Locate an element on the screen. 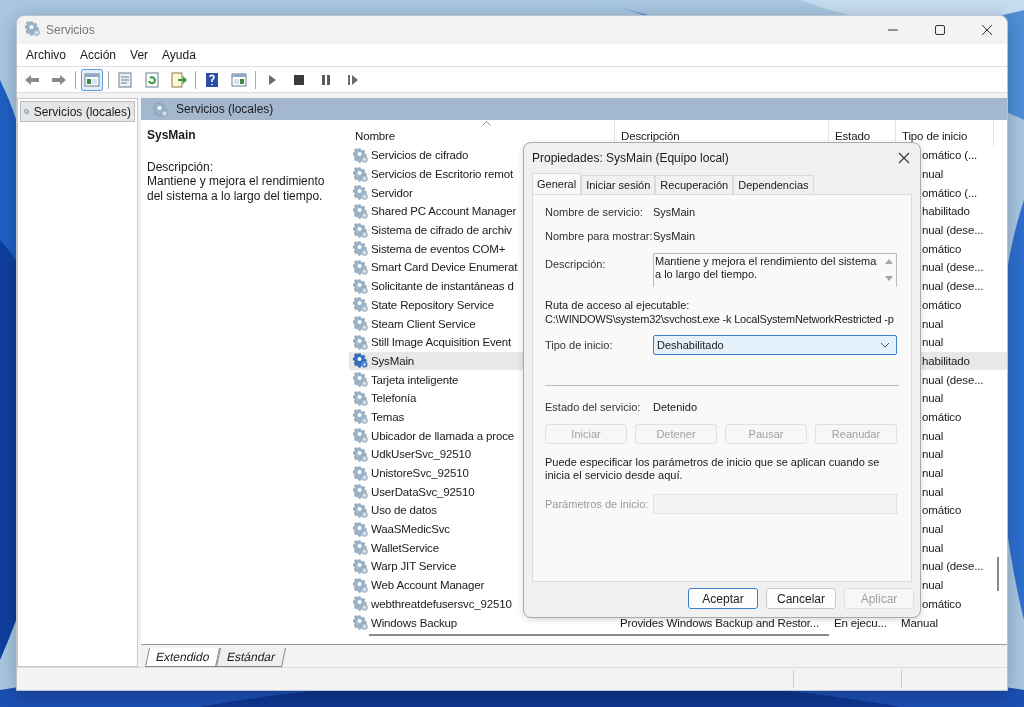 This screenshot has height=707, width=1024. service-name-cell: webthreatdefusersvc_92510 is located at coordinates (441, 603).